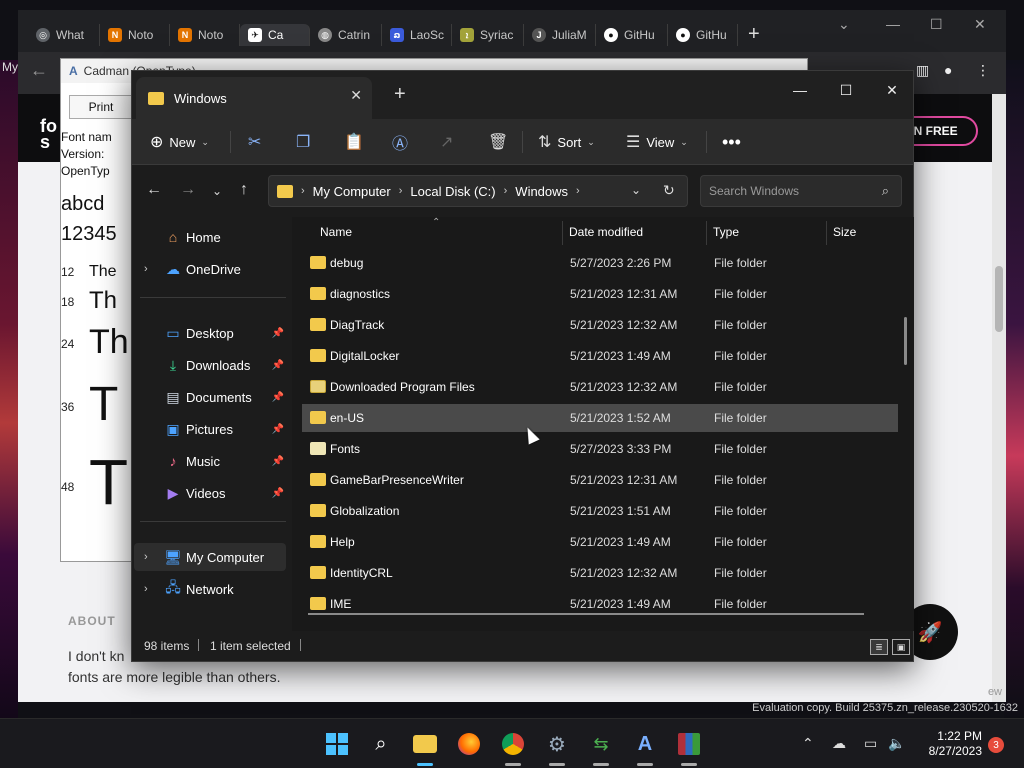 Image resolution: width=1024 pixels, height=768 pixels. Describe the element at coordinates (381, 744) in the screenshot. I see `search-icon: ⌕` at that location.